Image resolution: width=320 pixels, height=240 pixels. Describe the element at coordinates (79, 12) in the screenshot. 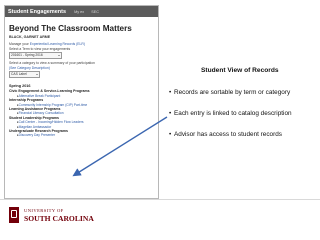

I see `topbar-nav-item: My ex` at that location.